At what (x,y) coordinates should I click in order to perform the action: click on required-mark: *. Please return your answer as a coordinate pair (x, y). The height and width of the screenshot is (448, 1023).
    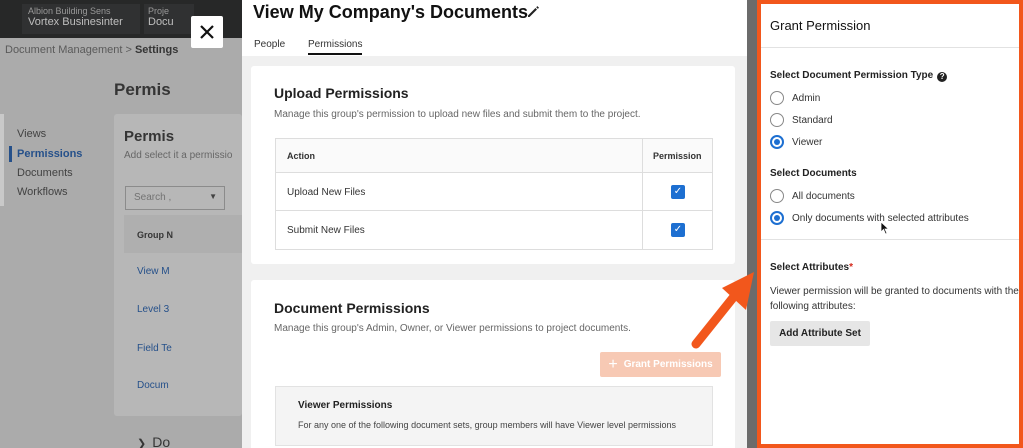
    Looking at the image, I should click on (851, 267).